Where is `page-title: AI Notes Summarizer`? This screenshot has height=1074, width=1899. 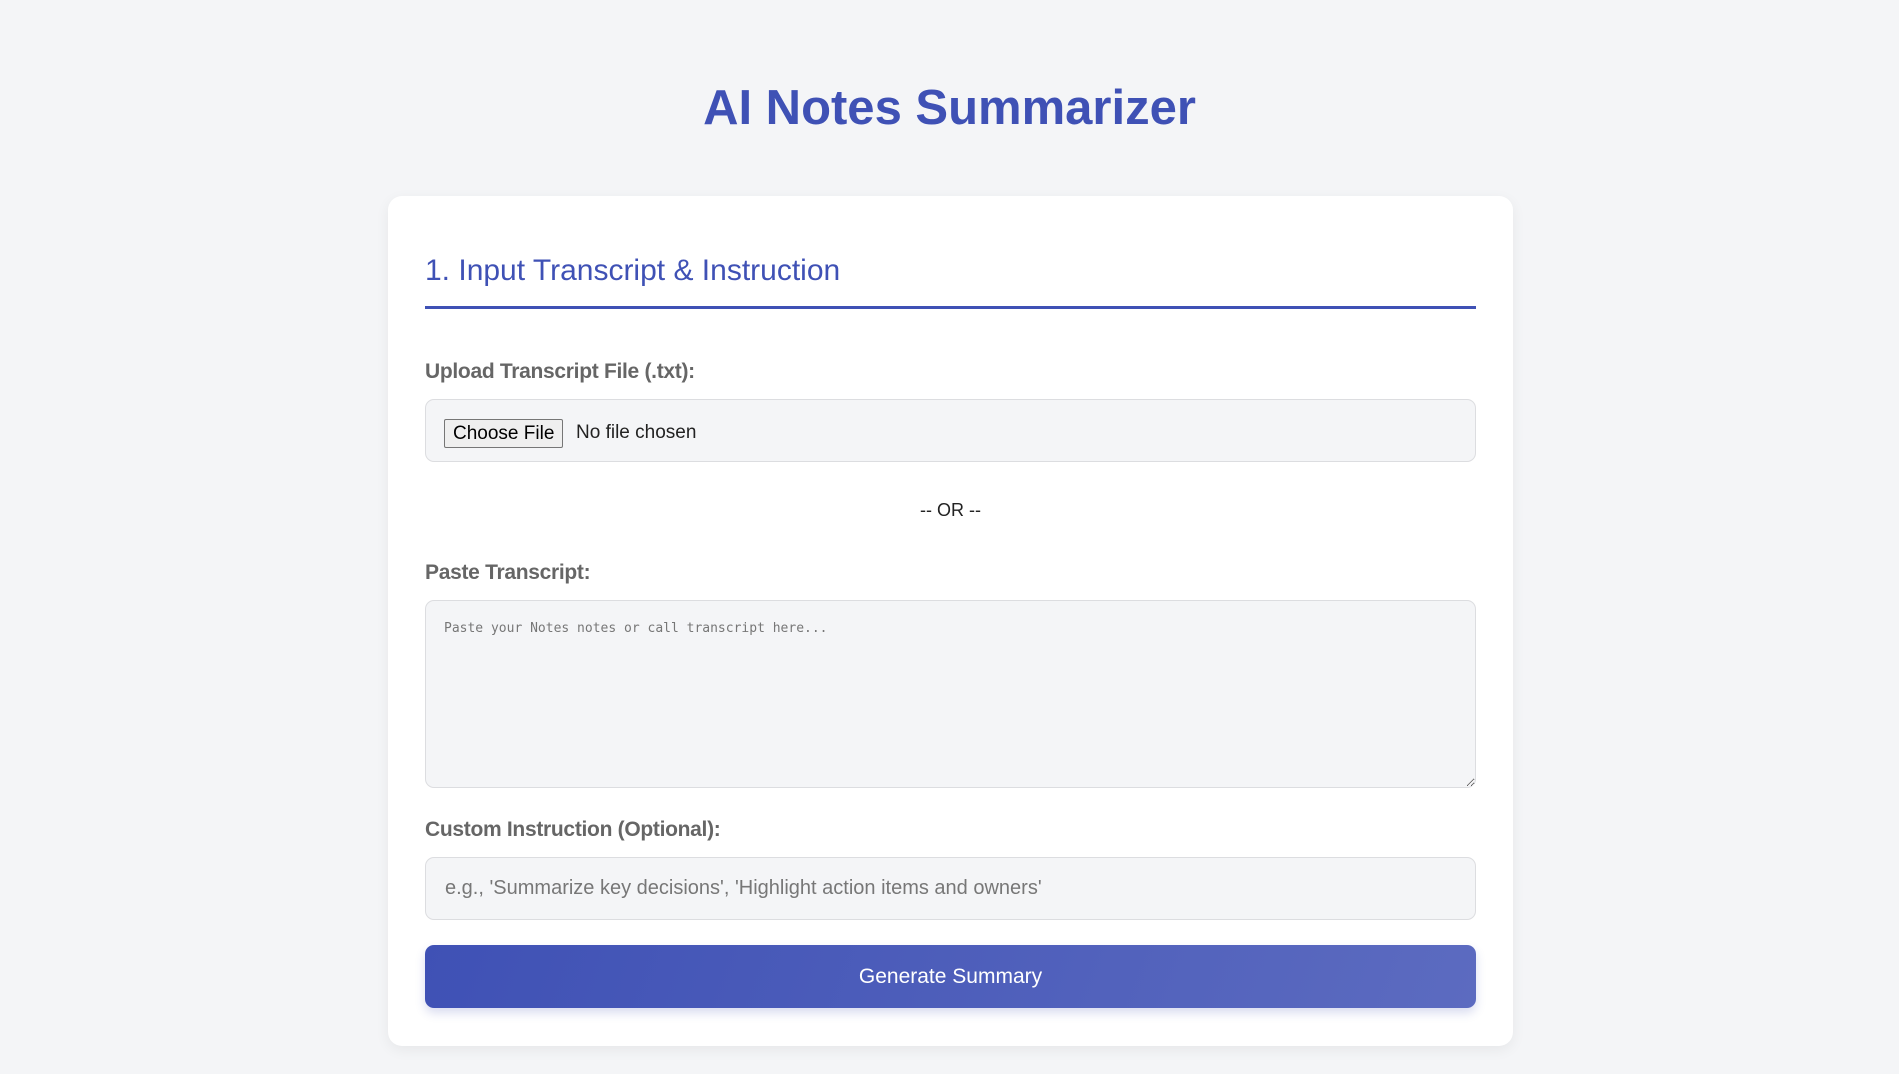 page-title: AI Notes Summarizer is located at coordinates (949, 108).